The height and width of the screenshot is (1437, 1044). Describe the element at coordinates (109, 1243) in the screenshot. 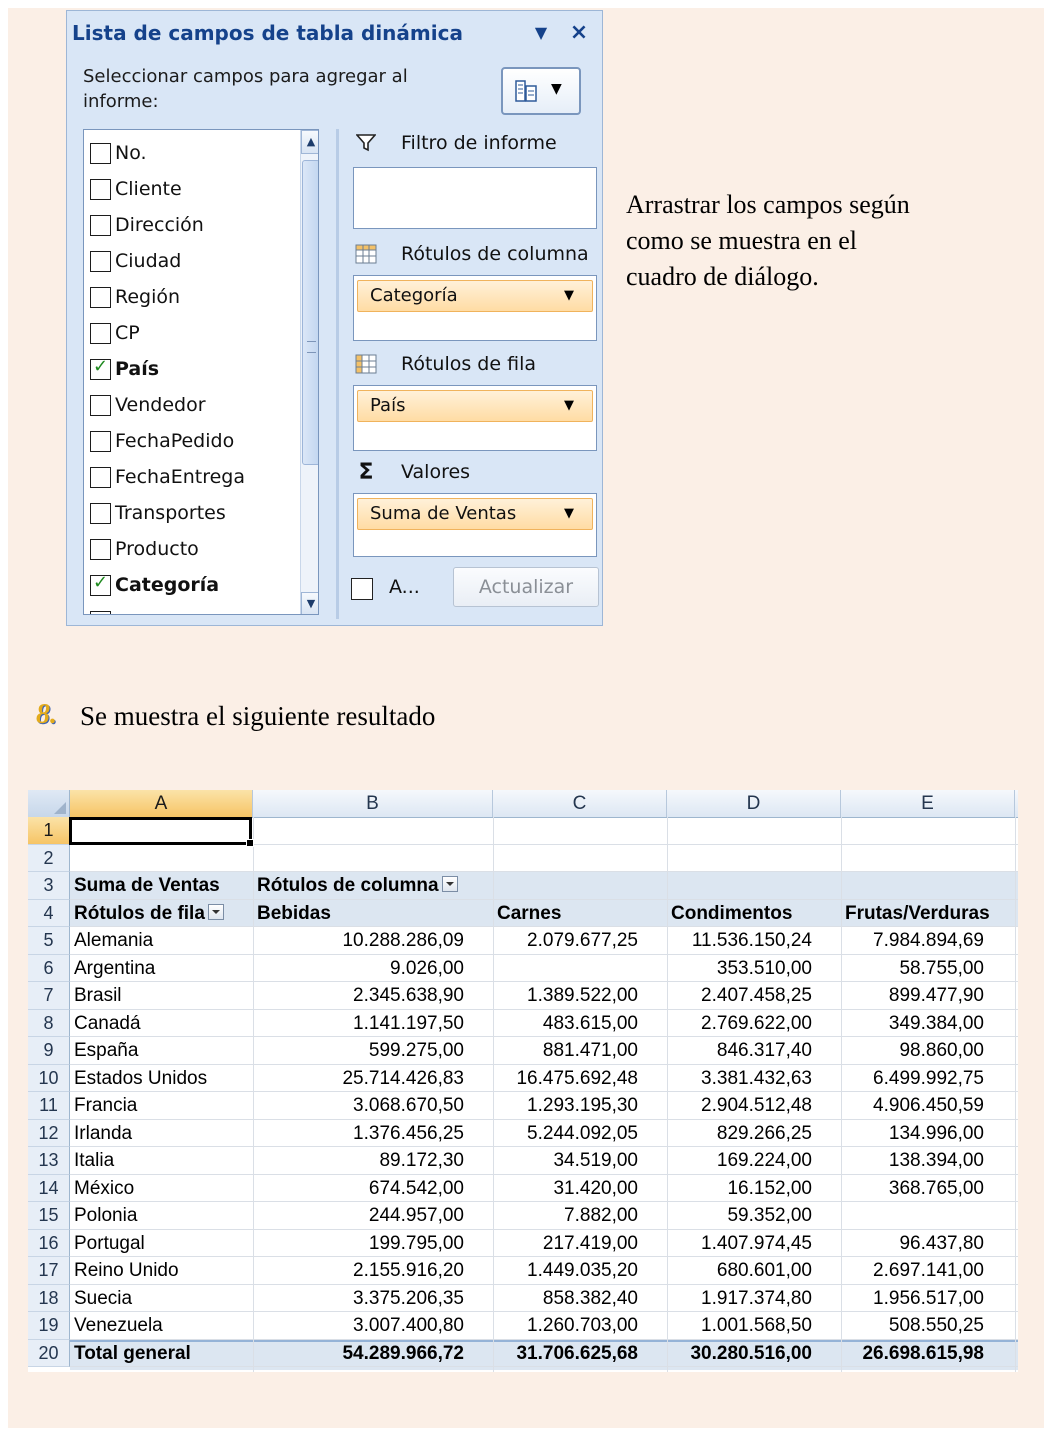

I see `country-cell: Portugal` at that location.